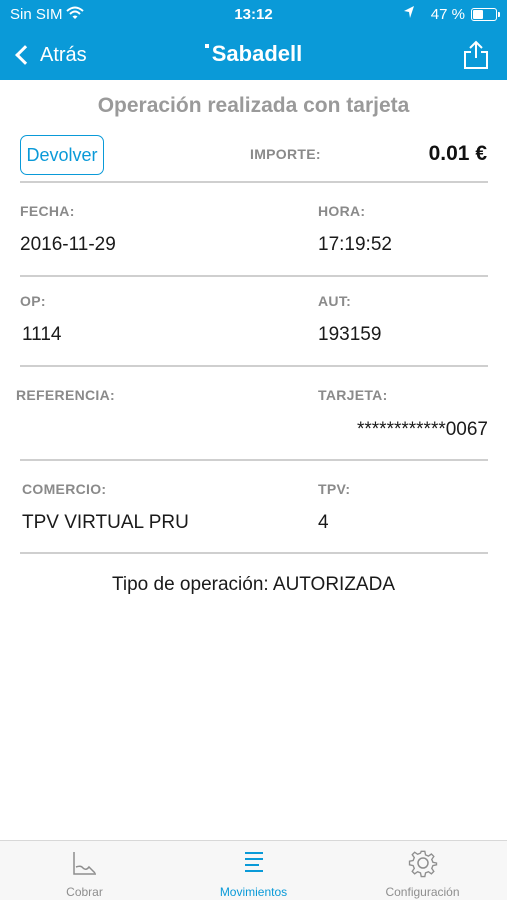  Describe the element at coordinates (253, 863) in the screenshot. I see `list-icon` at that location.